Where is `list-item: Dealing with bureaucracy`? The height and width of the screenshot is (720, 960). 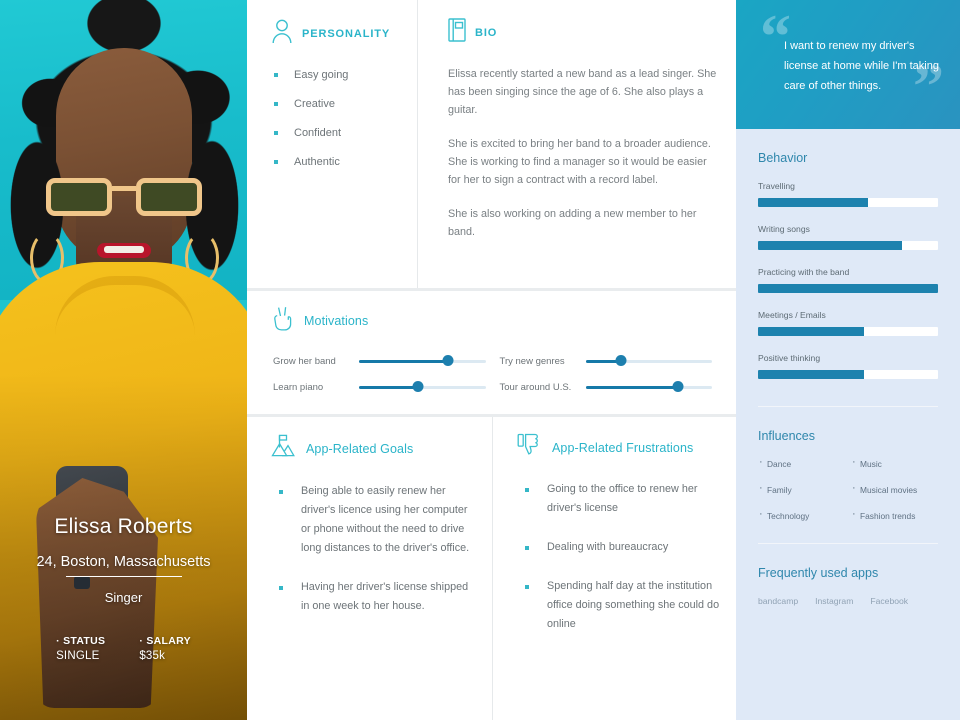 list-item: Dealing with bureaucracy is located at coordinates (619, 547).